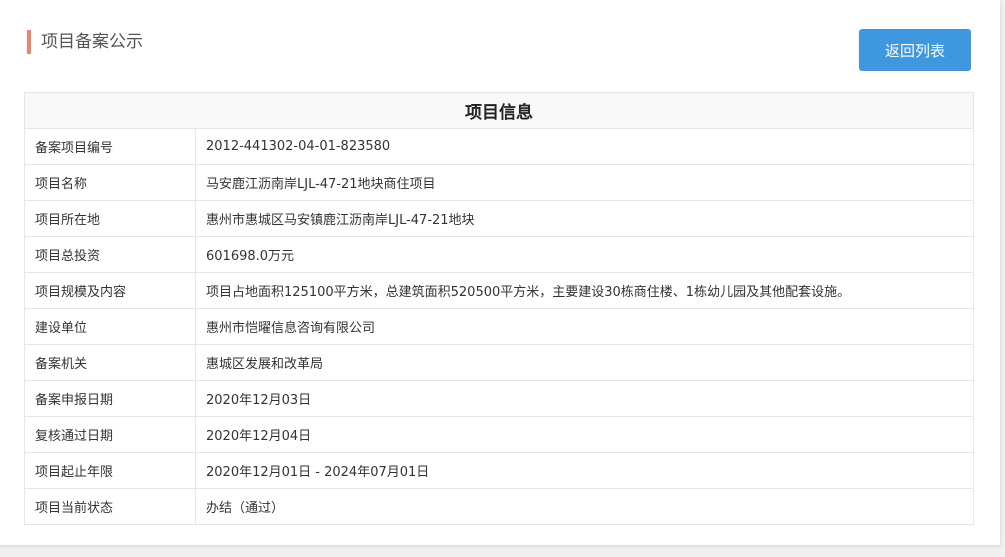 Image resolution: width=1005 pixels, height=557 pixels. Describe the element at coordinates (584, 254) in the screenshot. I see `row-value: 601698.0万元` at that location.